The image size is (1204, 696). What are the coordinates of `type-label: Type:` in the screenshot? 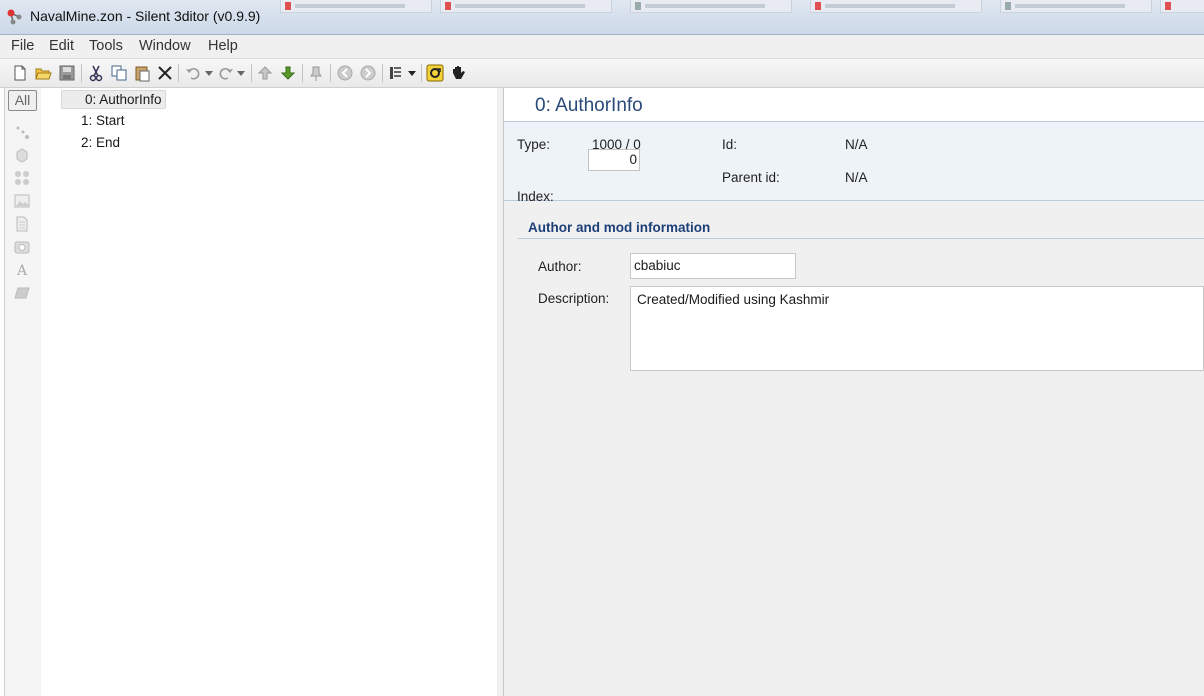 It's located at (534, 144).